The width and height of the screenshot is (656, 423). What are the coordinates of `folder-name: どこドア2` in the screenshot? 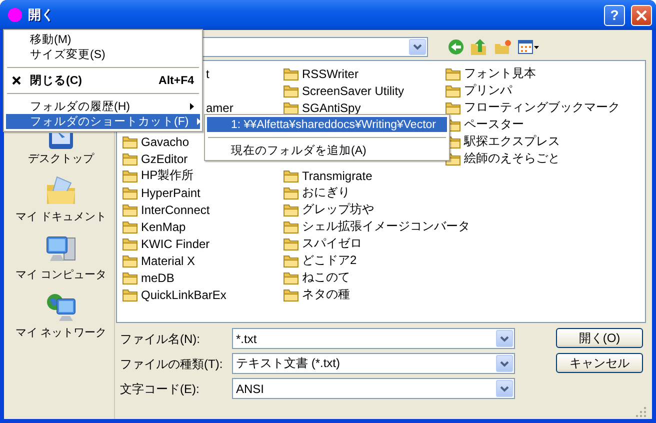 It's located at (329, 260).